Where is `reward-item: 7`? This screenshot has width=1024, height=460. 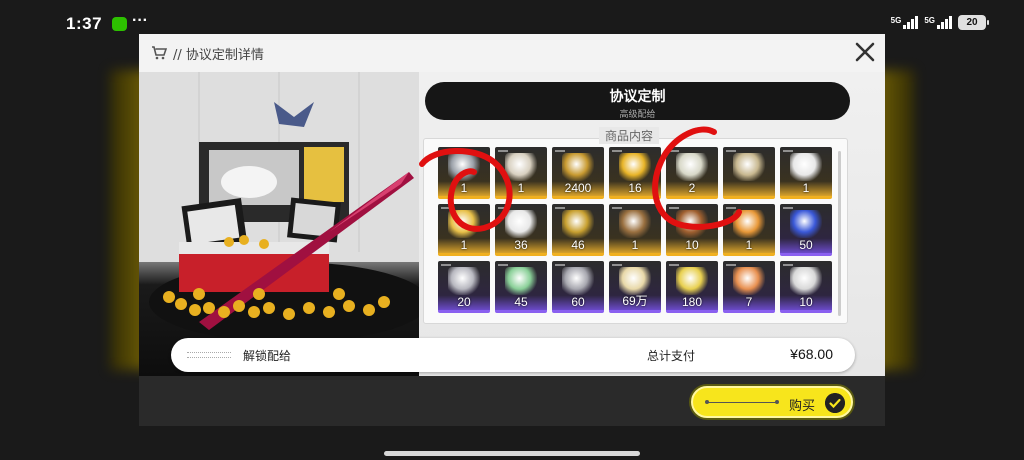 reward-item: 7 is located at coordinates (749, 287).